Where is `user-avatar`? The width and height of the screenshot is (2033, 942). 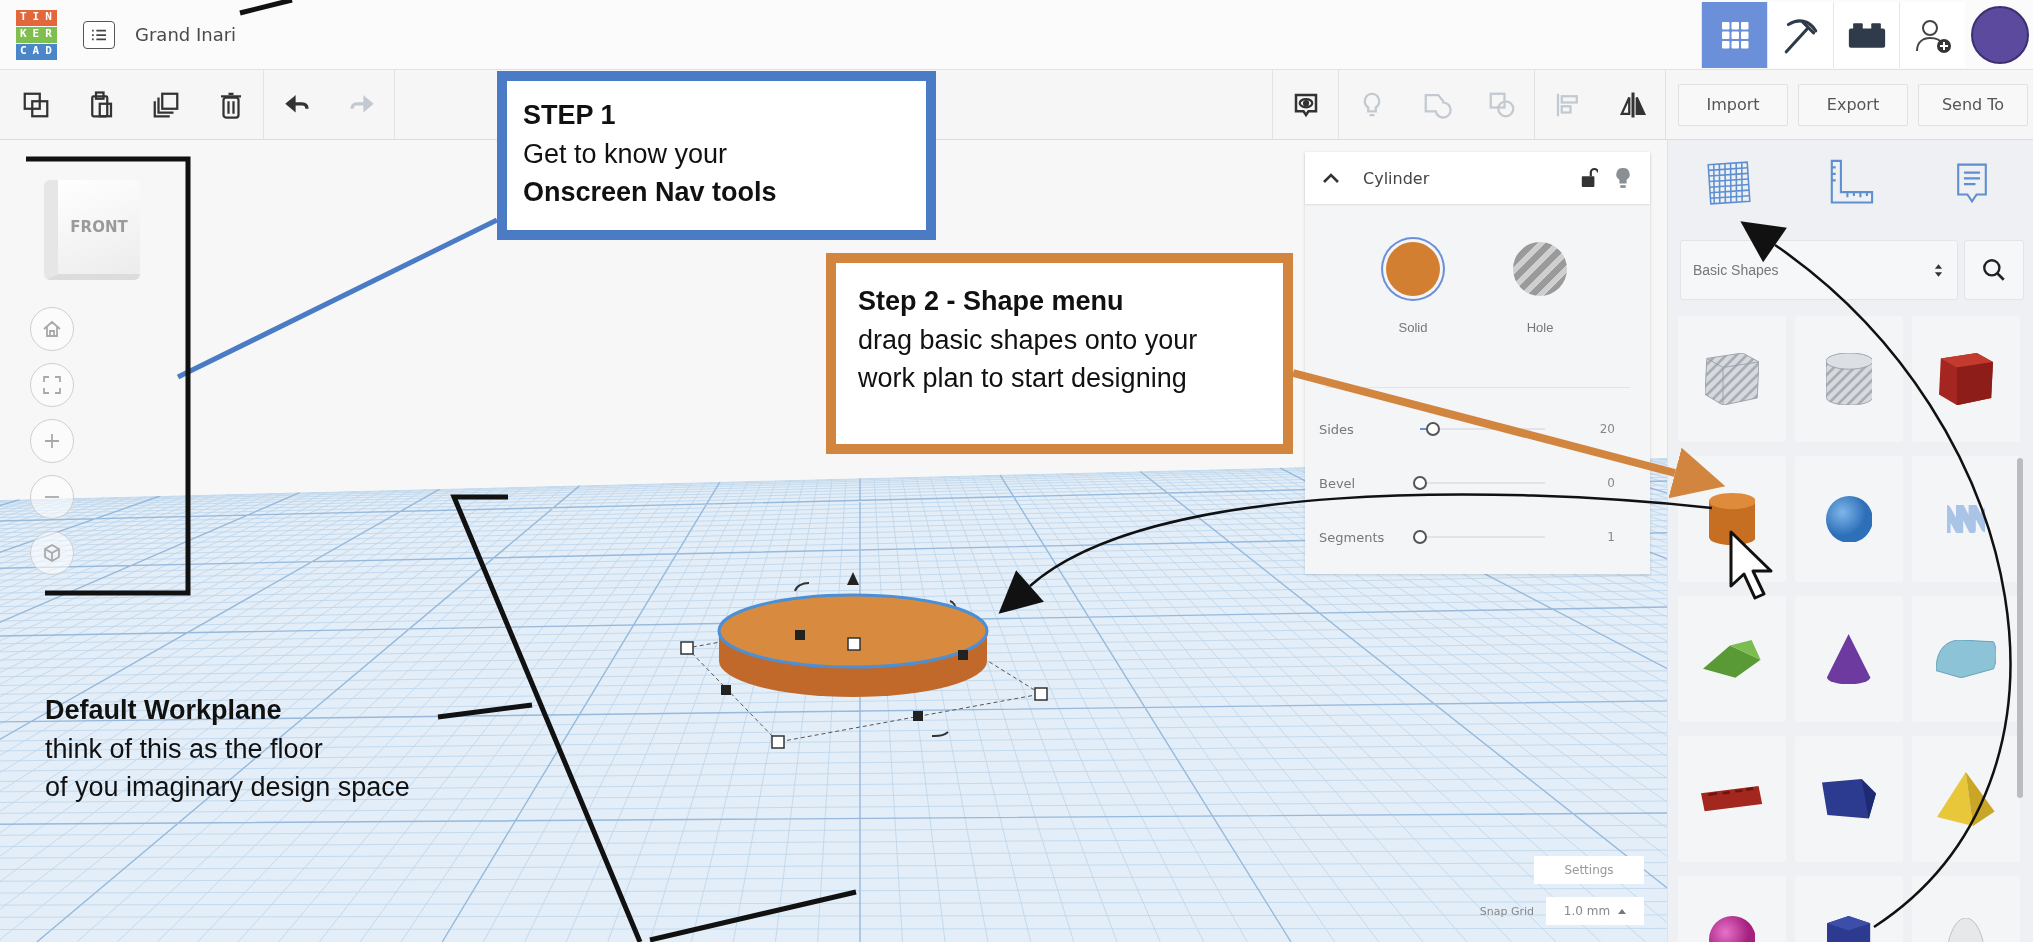
user-avatar is located at coordinates (2000, 34).